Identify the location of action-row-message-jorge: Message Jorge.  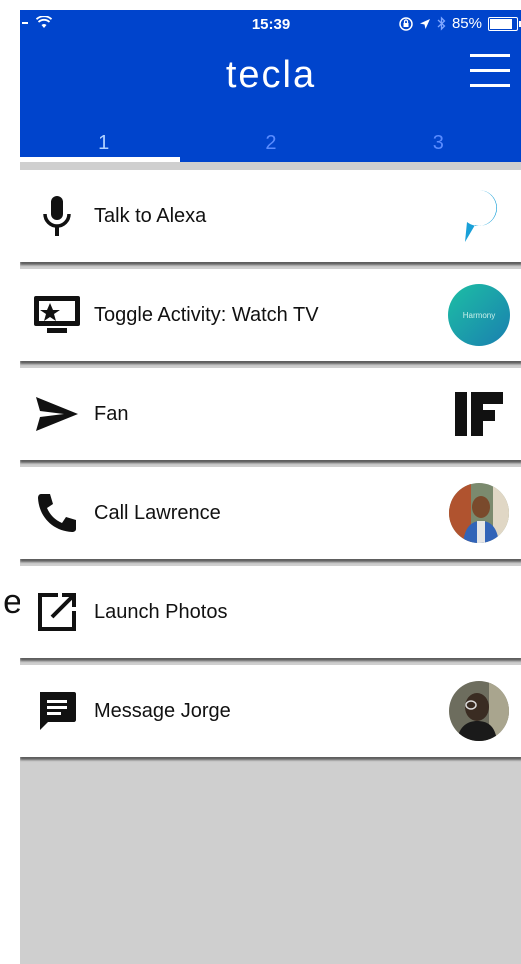
(270, 711).